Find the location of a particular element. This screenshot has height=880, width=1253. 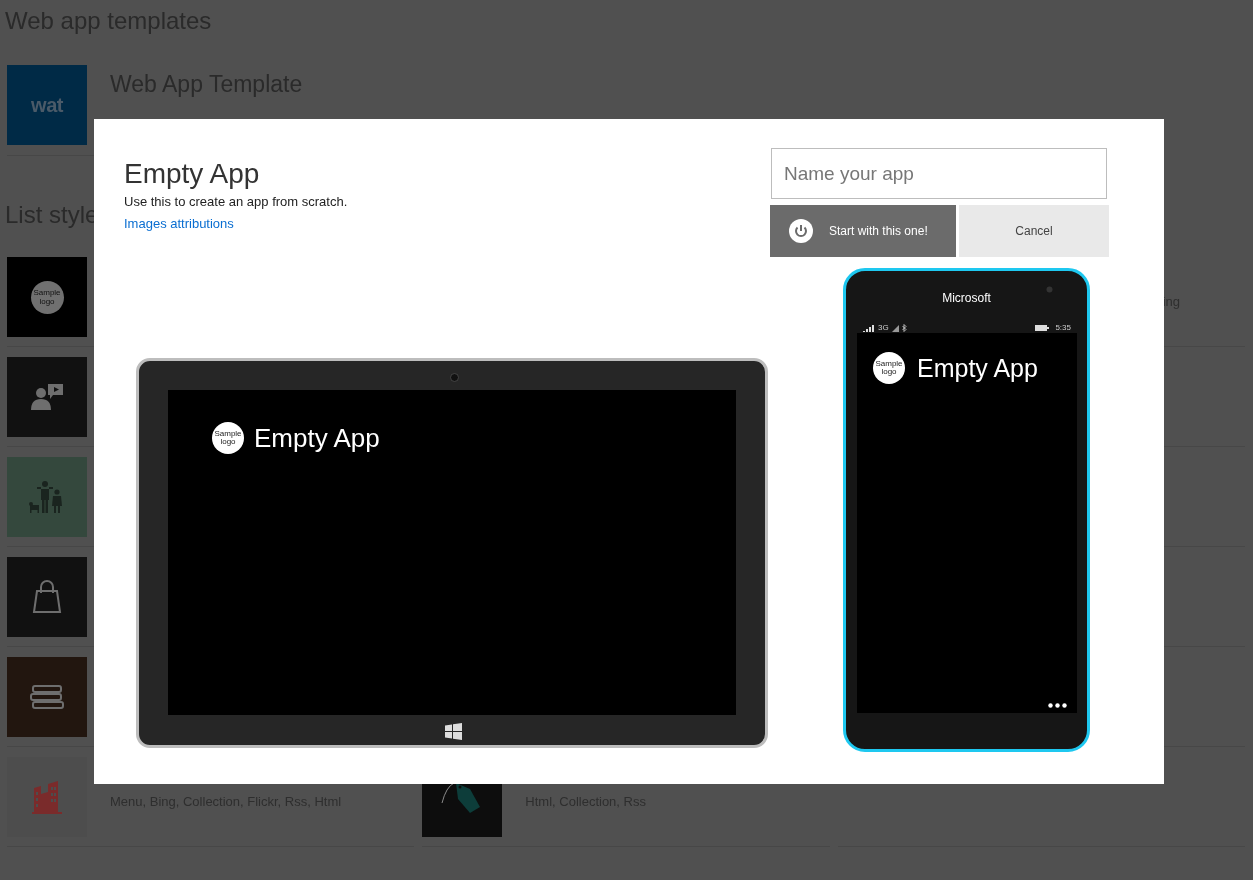

start-button: Start with this one! is located at coordinates (863, 231).